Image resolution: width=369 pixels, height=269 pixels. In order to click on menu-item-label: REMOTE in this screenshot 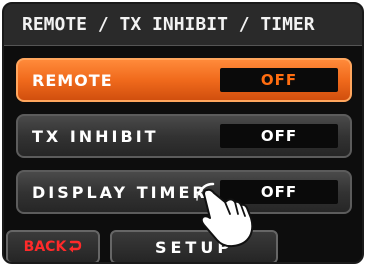, I will do `click(72, 80)`.